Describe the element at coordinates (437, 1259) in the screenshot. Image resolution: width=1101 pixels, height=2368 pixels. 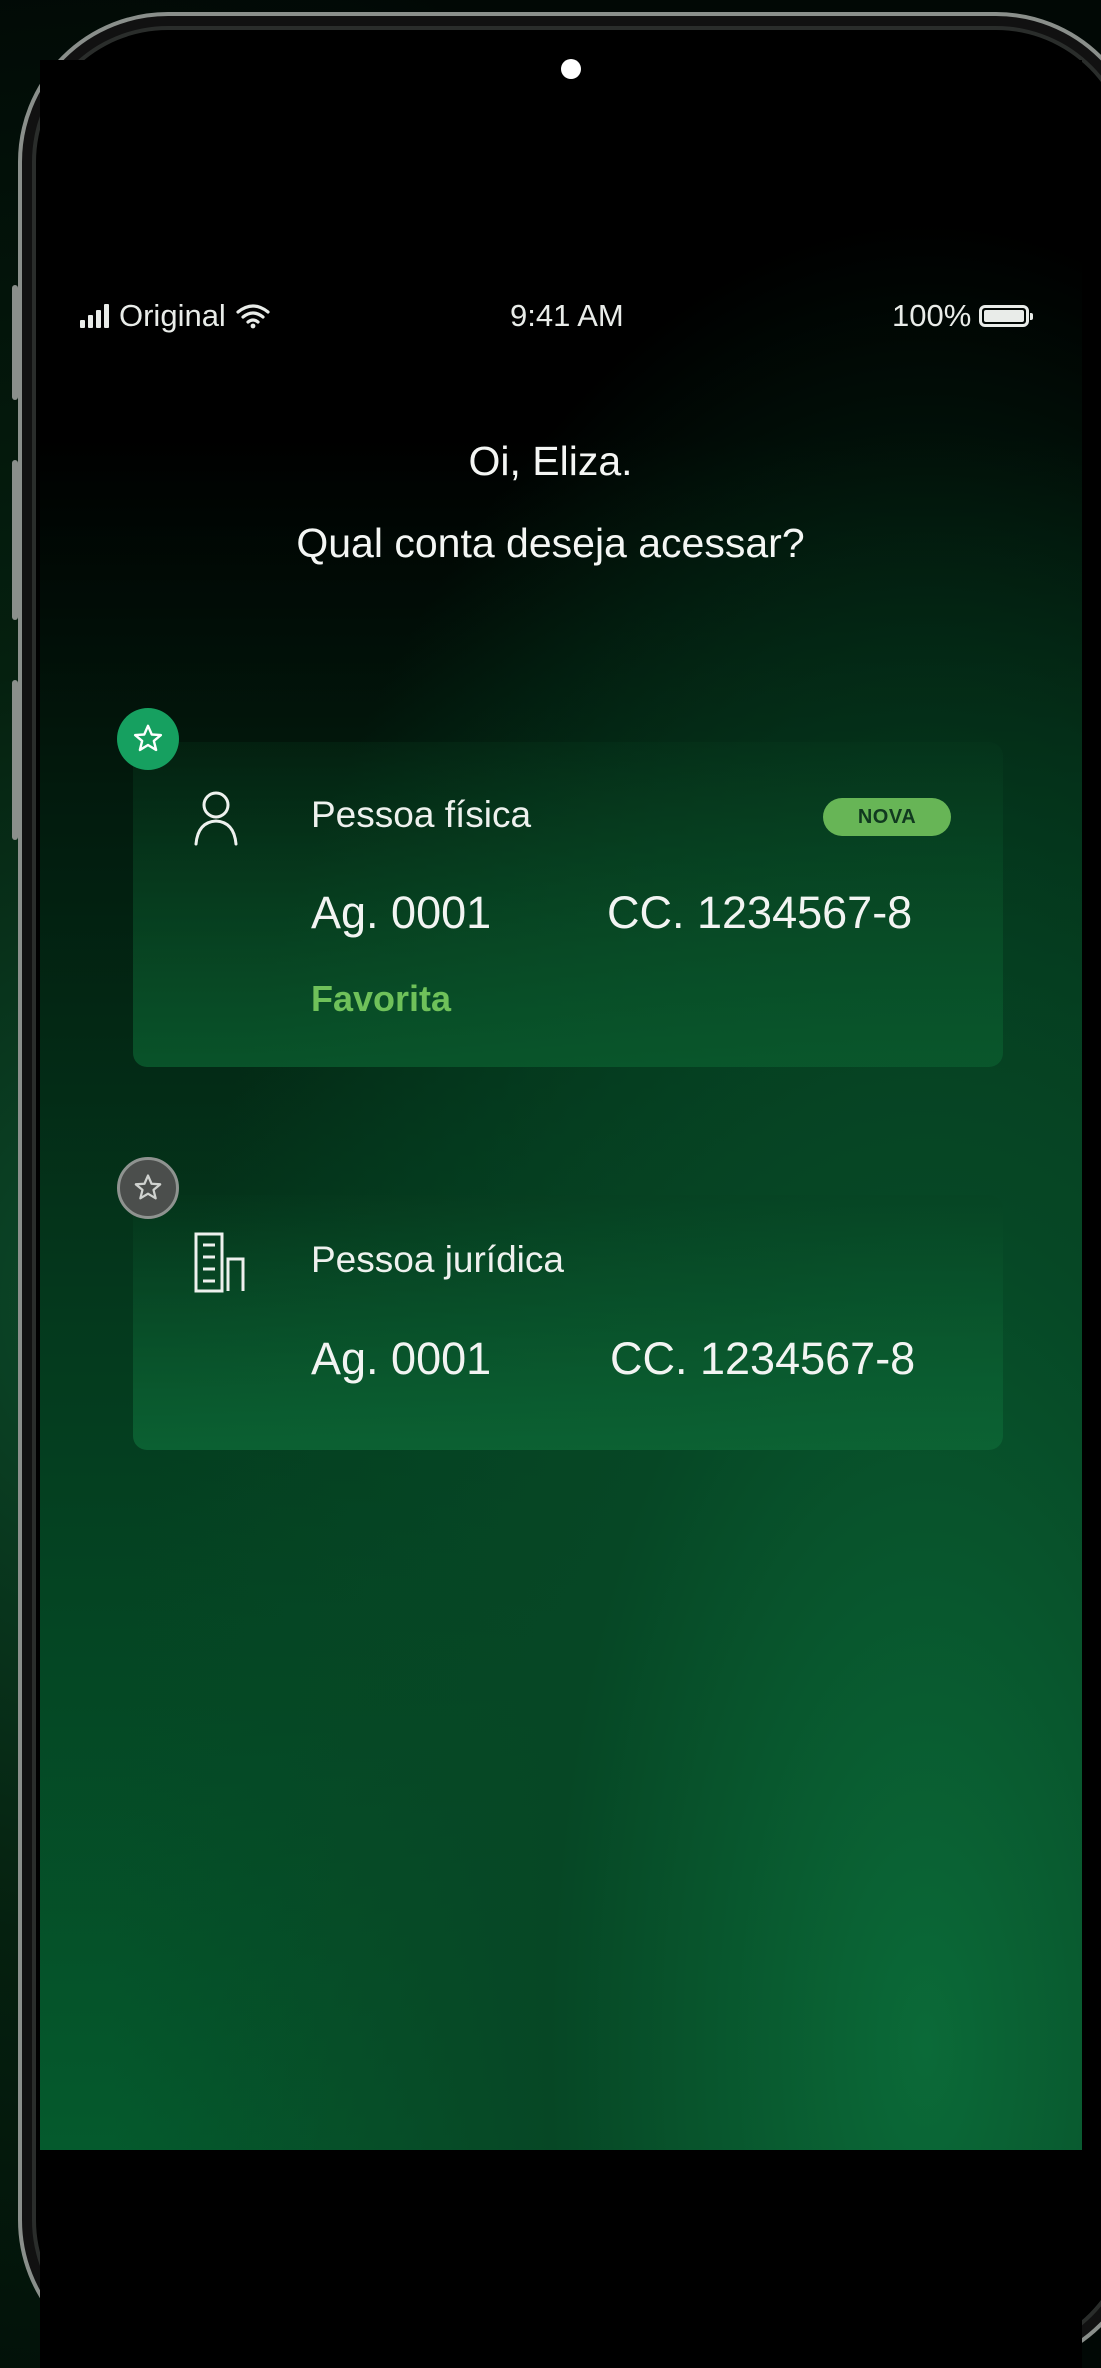
I see `account-type-label: Pessoa jurídica` at that location.